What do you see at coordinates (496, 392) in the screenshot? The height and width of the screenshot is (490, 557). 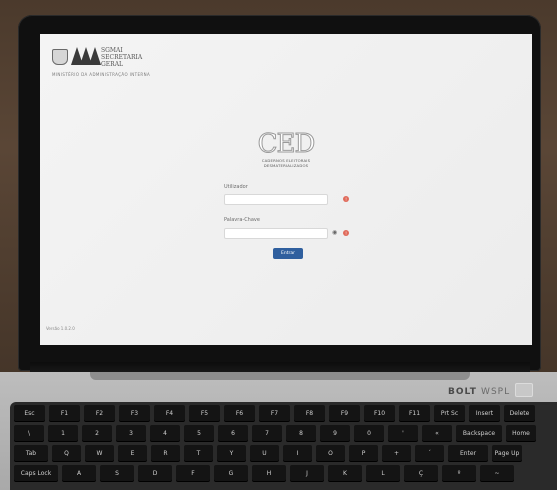 I see `brand-thin: WSPL` at bounding box center [496, 392].